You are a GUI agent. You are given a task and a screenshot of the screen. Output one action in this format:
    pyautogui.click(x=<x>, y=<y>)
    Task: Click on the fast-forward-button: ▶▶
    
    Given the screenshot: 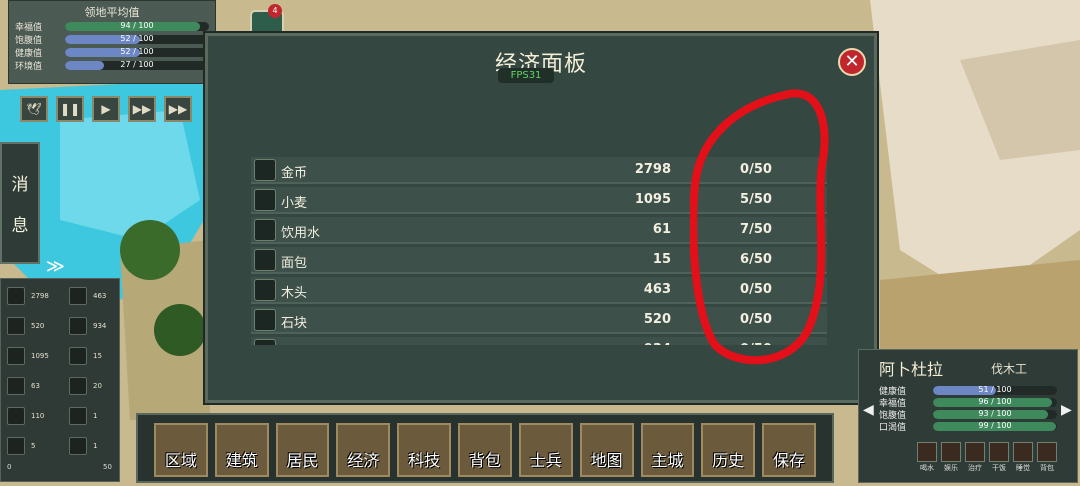 What is the action you would take?
    pyautogui.click(x=142, y=109)
    